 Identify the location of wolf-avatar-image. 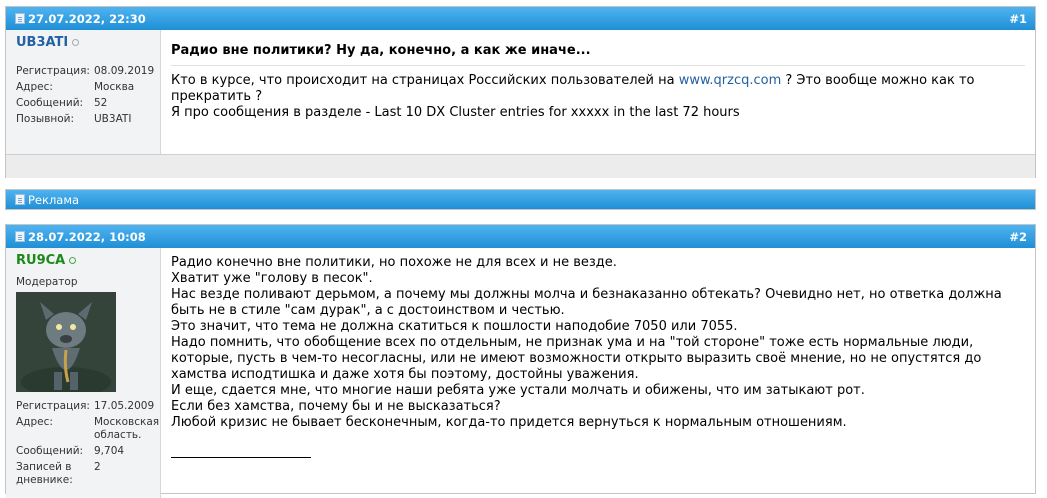
(66, 342).